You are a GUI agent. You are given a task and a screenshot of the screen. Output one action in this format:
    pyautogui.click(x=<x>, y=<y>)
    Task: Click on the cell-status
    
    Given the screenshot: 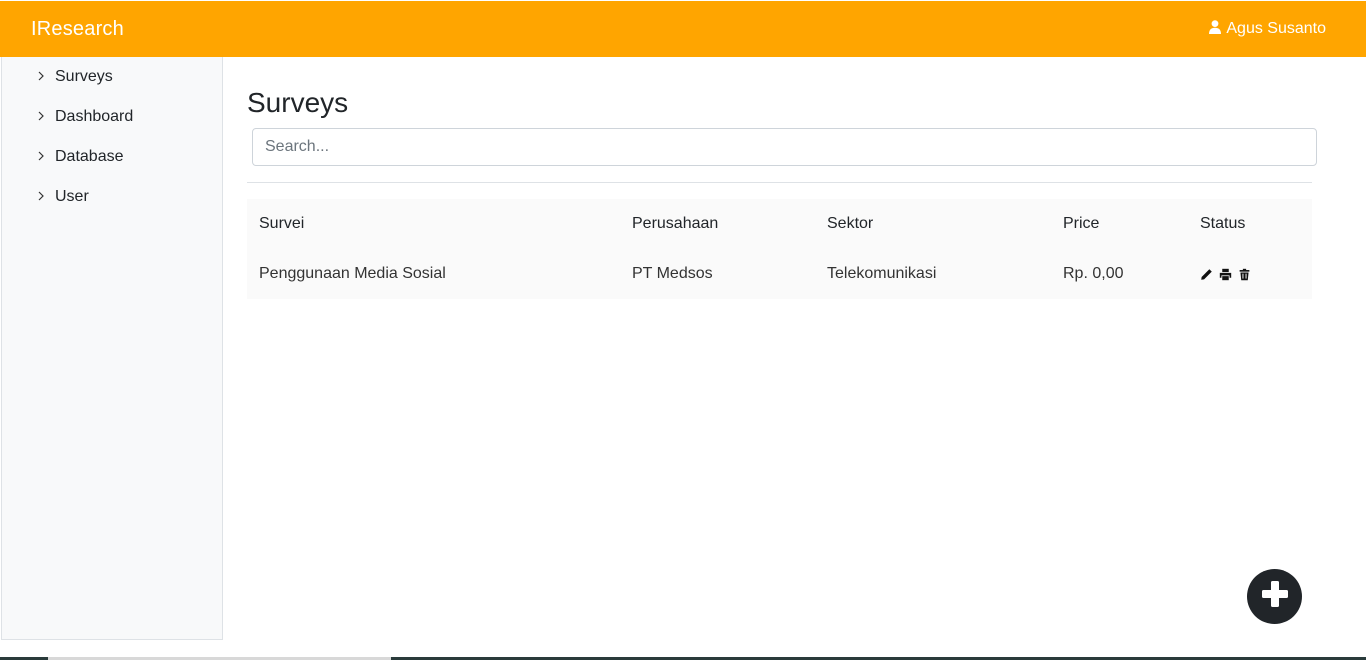 What is the action you would take?
    pyautogui.click(x=1250, y=274)
    